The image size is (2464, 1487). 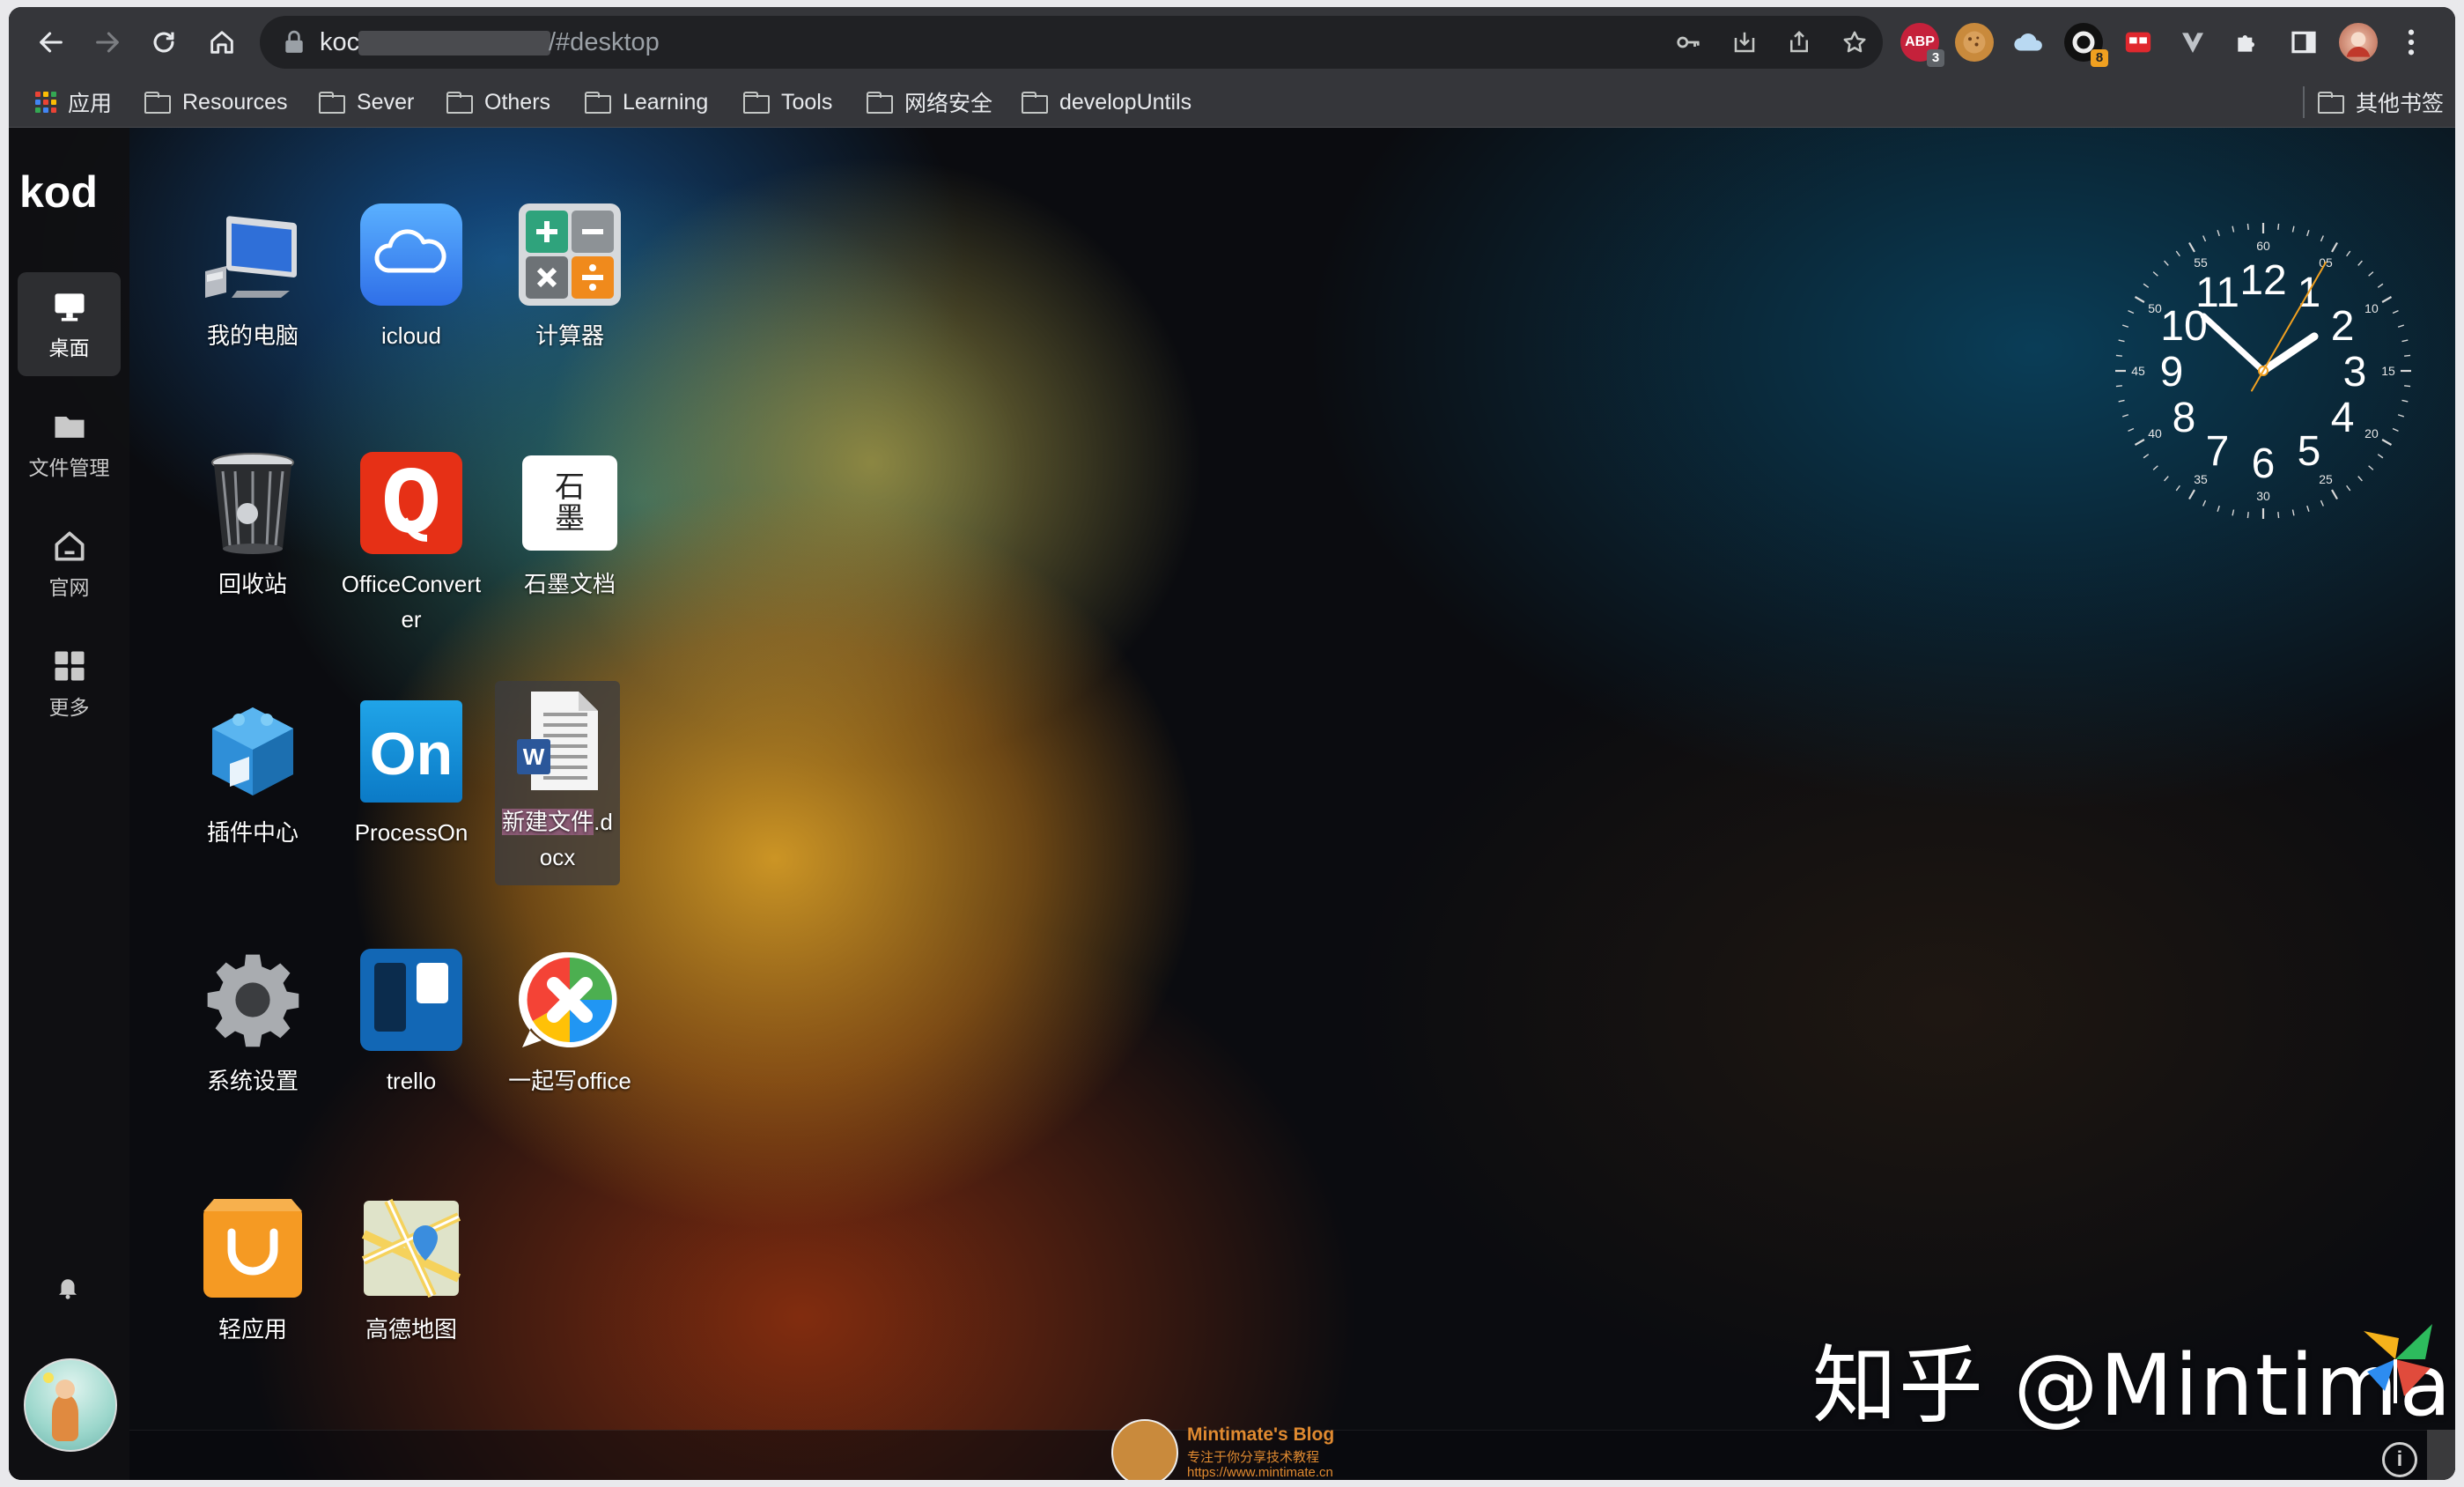 What do you see at coordinates (235, 102) in the screenshot?
I see `bookmark-label: Resources` at bounding box center [235, 102].